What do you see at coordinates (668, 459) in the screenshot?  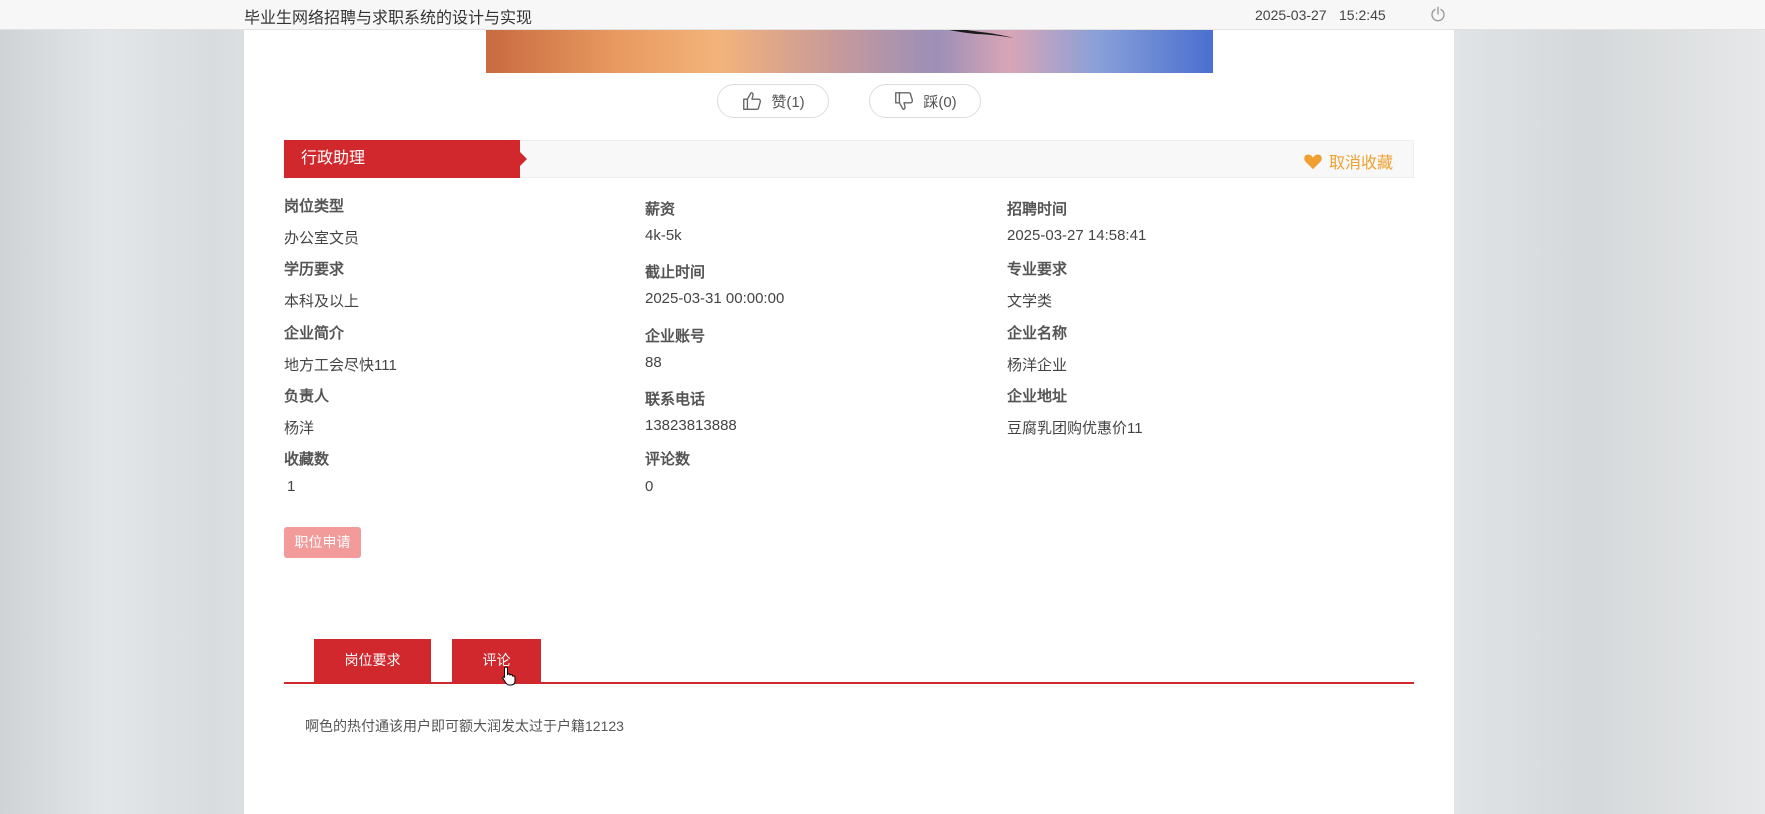 I see `field-label-comment-count: 评论数` at bounding box center [668, 459].